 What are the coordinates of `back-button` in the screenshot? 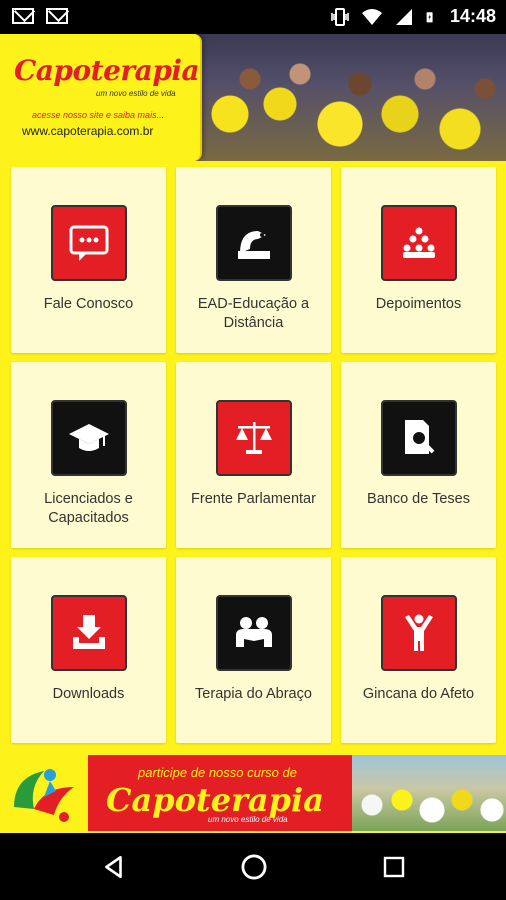 It's located at (114, 867).